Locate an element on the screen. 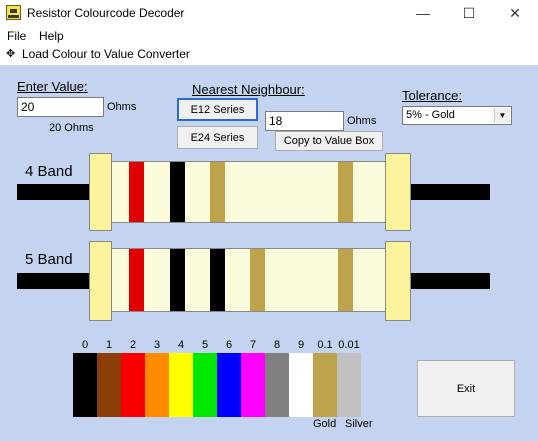  value-display: 20 Ohms is located at coordinates (71, 128).